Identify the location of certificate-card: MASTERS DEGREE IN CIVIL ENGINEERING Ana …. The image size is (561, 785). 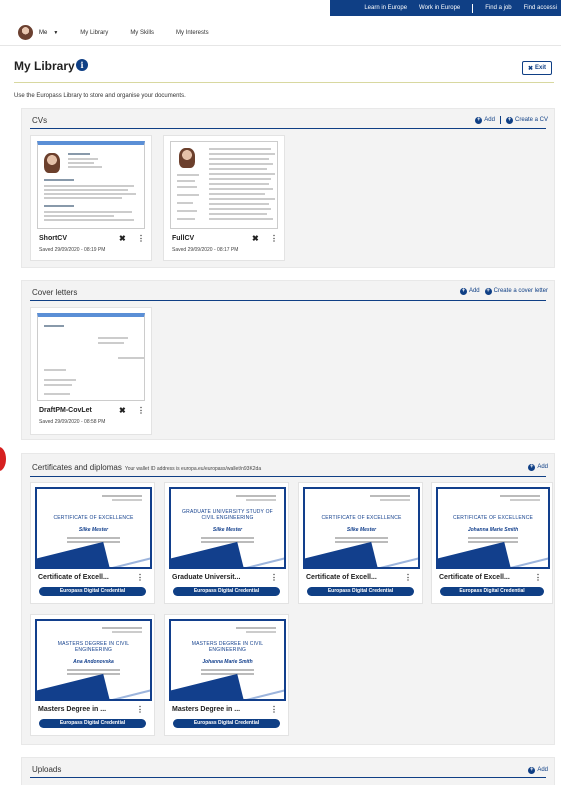
(92, 675).